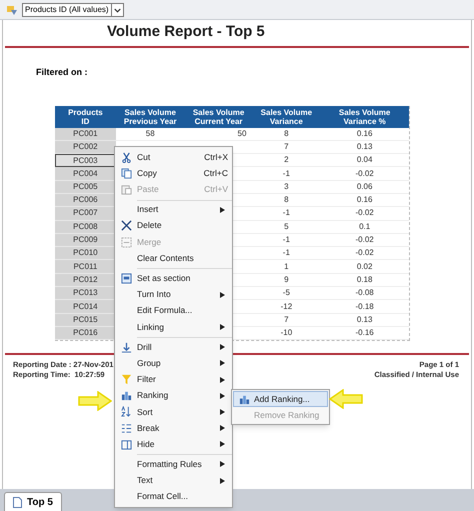 Image resolution: width=474 pixels, height=511 pixels. I want to click on column-header: Sales Volume Variance, so click(287, 117).